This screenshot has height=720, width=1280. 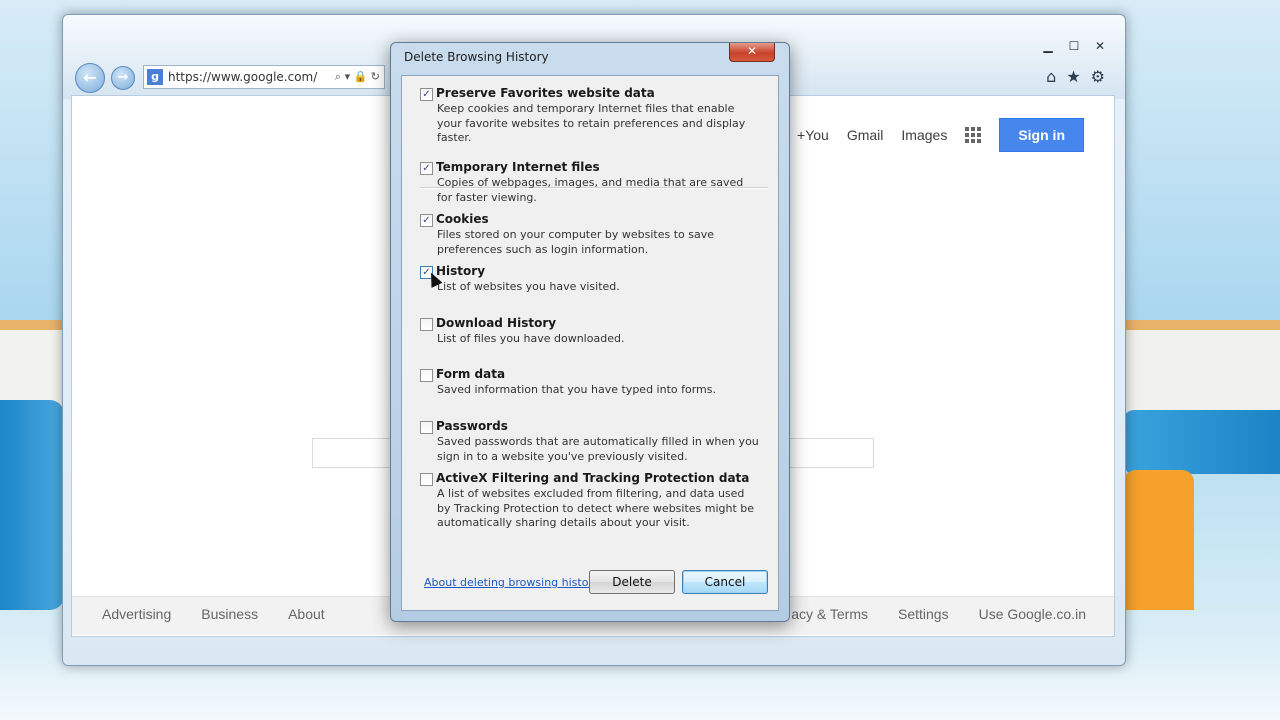 What do you see at coordinates (306, 614) in the screenshot?
I see `footer-about-link: About` at bounding box center [306, 614].